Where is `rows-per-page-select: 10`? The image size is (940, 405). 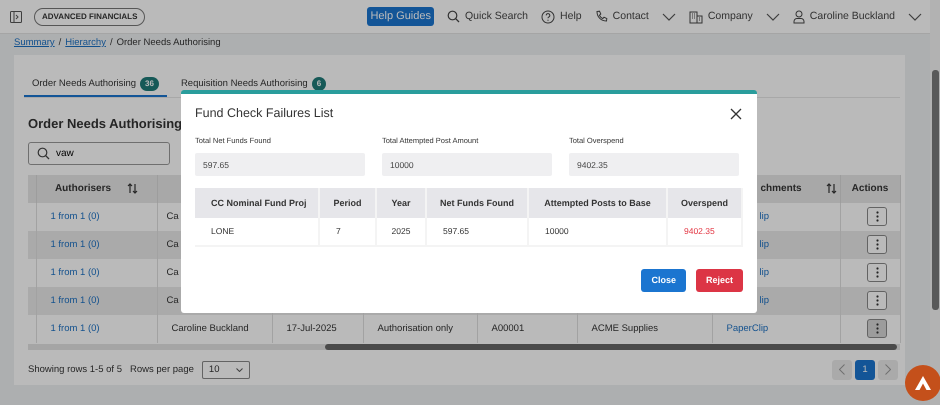 rows-per-page-select: 10 is located at coordinates (226, 369).